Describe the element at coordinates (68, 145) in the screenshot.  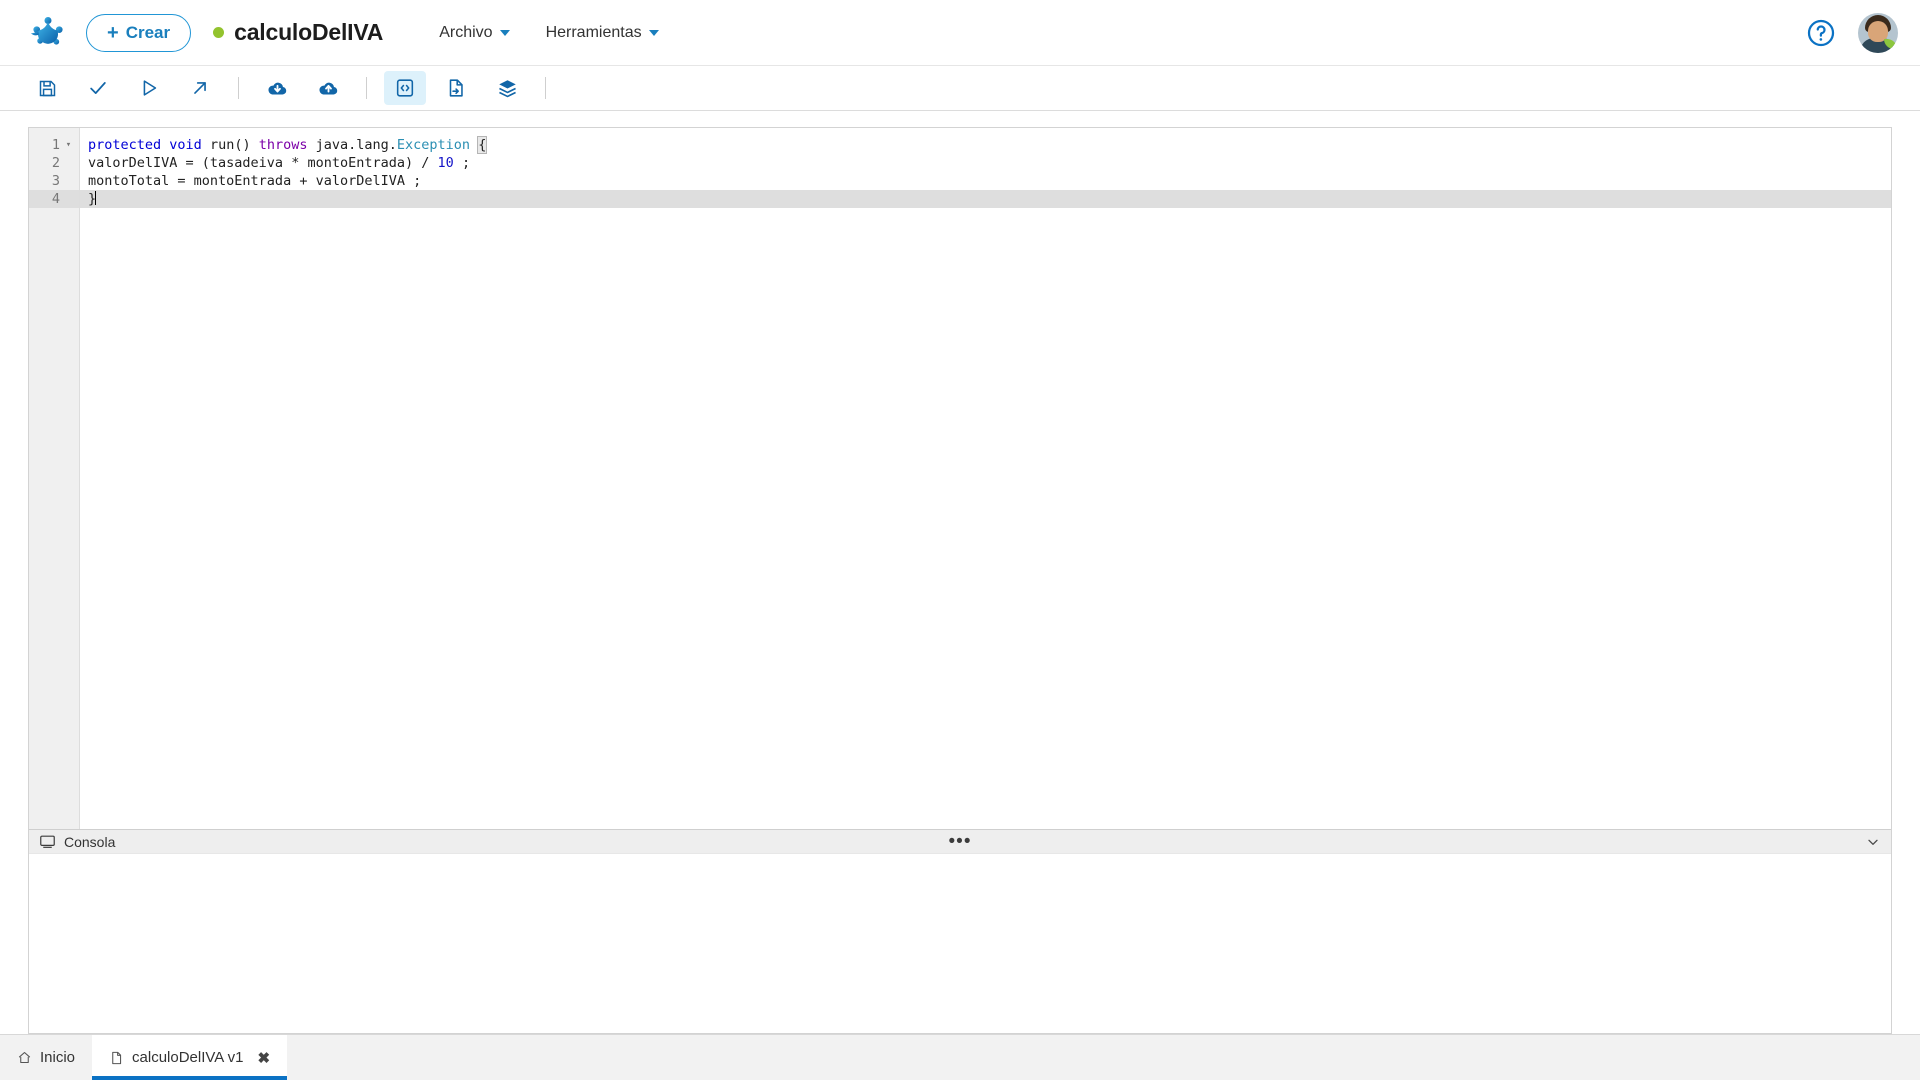
I see `fold-toggle-icon: ▾` at that location.